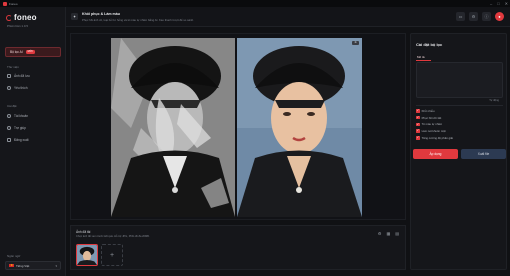  Describe the element at coordinates (30, 52) in the screenshot. I see `new-badge: MỚI` at that location.